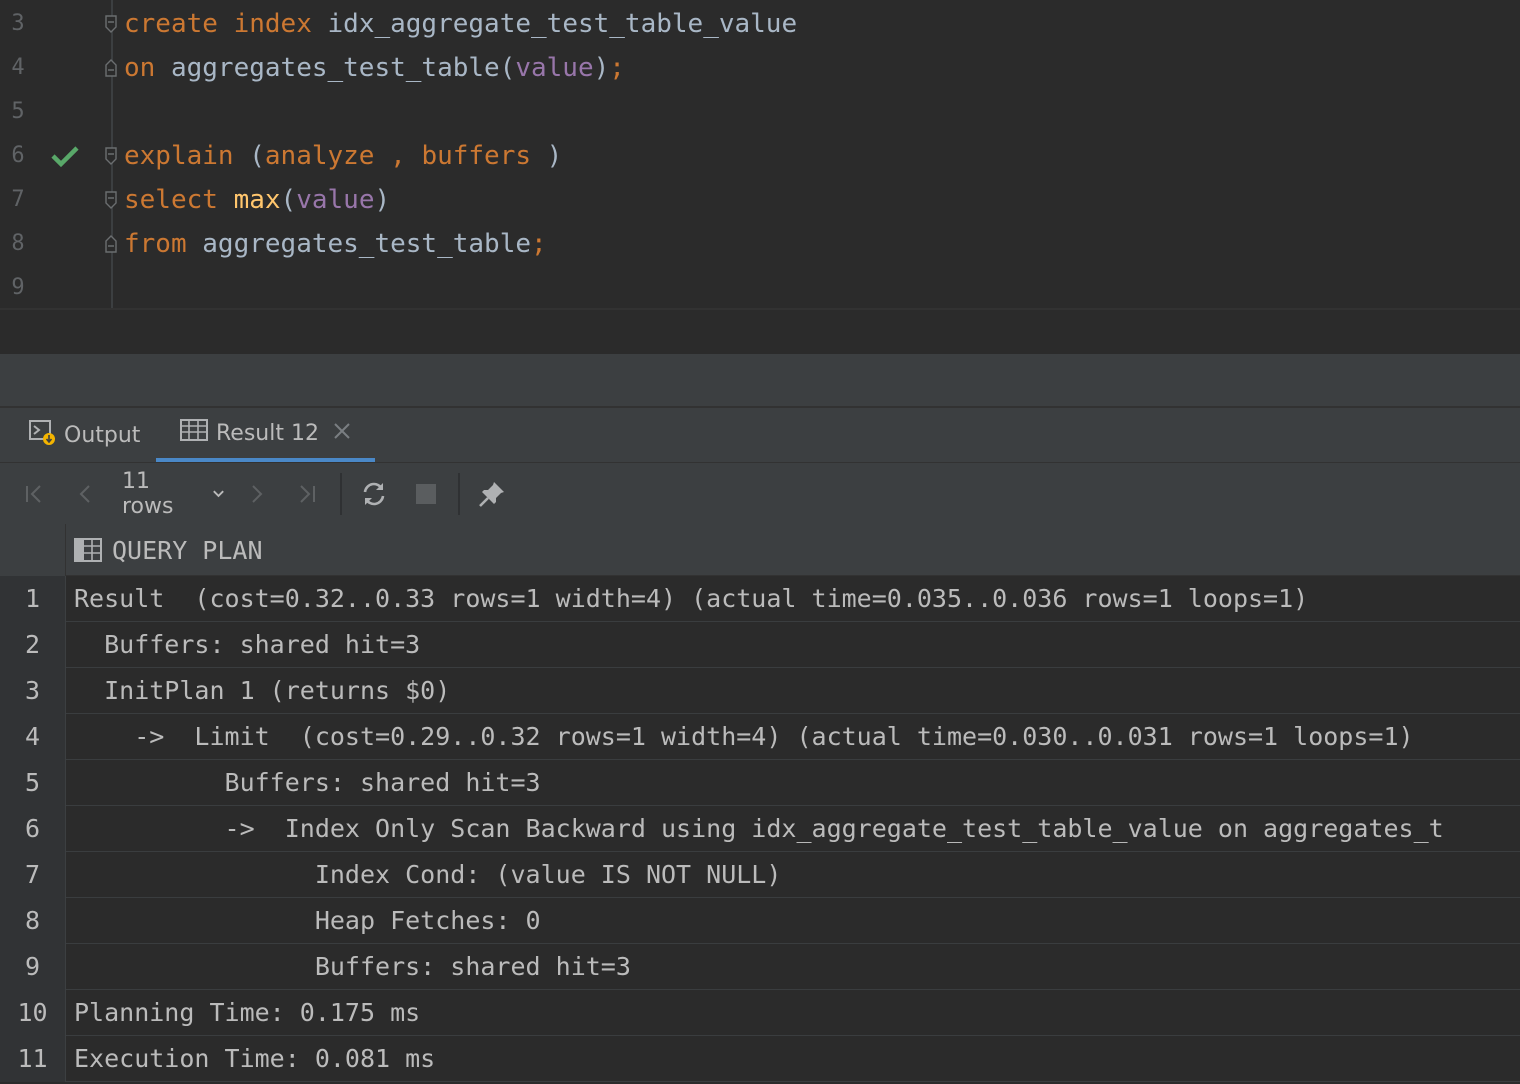 The image size is (1520, 1084). I want to click on editor-line: 6 explain (analyze , buffers ), so click(760, 156).